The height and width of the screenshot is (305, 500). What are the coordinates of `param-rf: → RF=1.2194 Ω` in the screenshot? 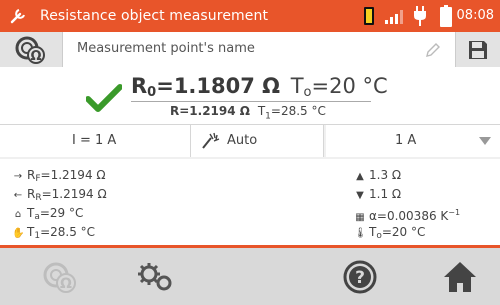 It's located at (59, 176).